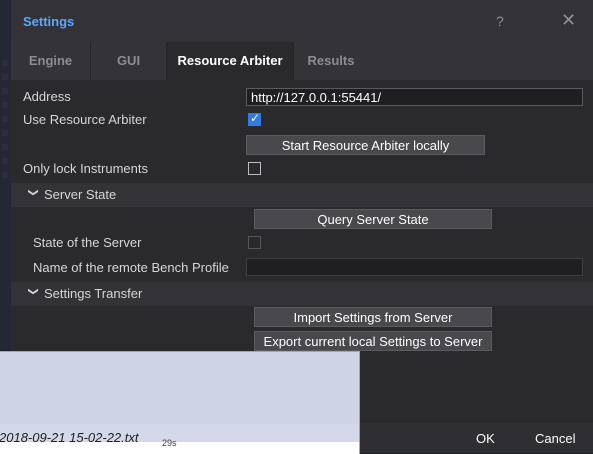 The height and width of the screenshot is (454, 593). Describe the element at coordinates (129, 61) in the screenshot. I see `tab-gui: GUI` at that location.